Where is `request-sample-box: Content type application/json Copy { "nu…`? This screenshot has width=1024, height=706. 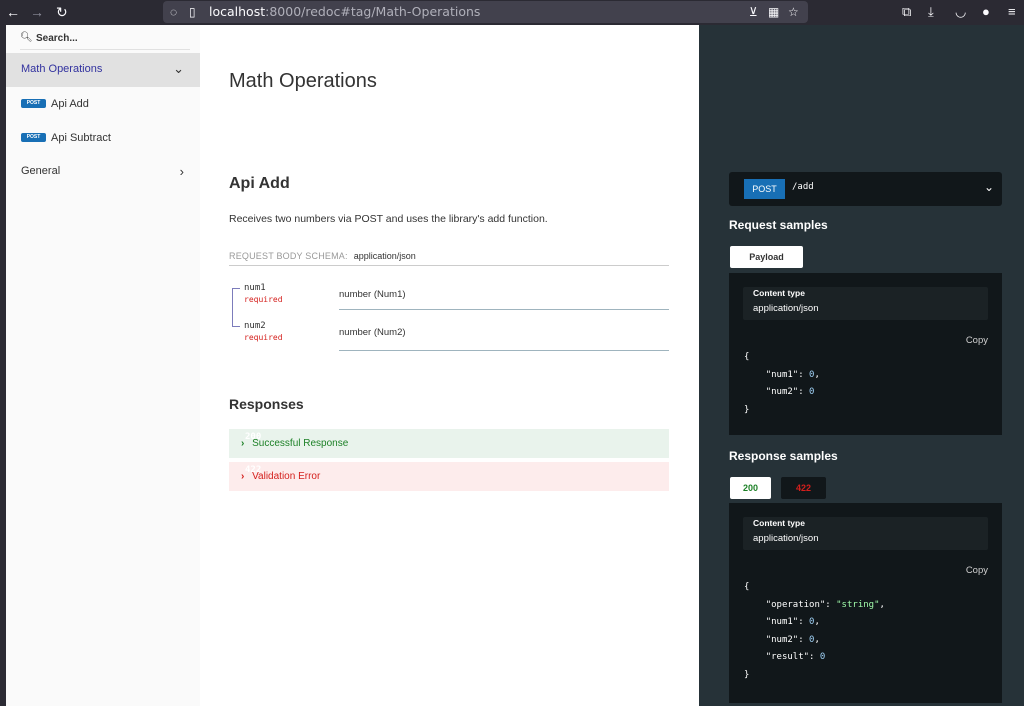
request-sample-box: Content type application/json Copy { "nu… is located at coordinates (865, 354).